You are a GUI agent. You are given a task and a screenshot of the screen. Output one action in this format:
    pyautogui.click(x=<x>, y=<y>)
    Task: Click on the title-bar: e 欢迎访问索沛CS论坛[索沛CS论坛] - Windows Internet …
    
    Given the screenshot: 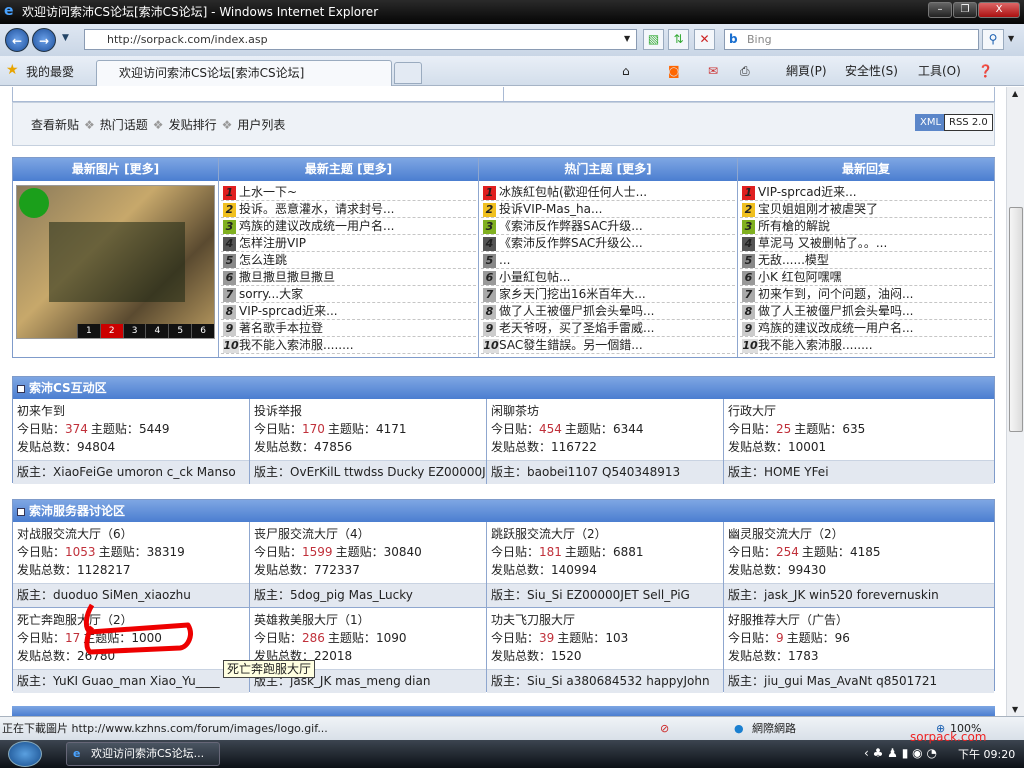 What is the action you would take?
    pyautogui.click(x=512, y=12)
    